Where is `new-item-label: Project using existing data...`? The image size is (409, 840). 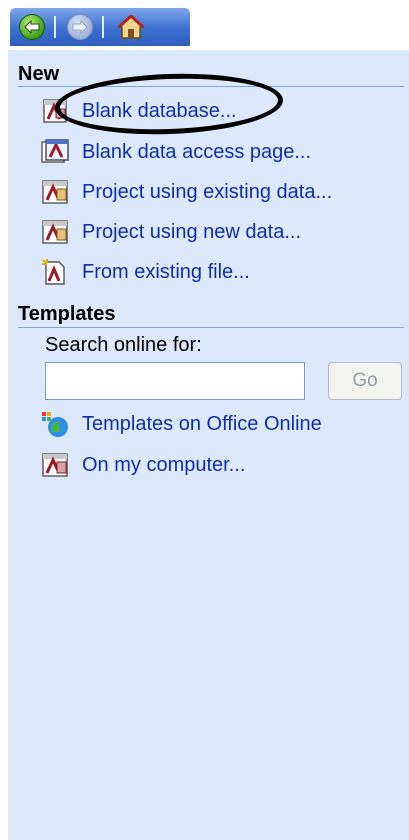
new-item-label: Project using existing data... is located at coordinates (207, 191).